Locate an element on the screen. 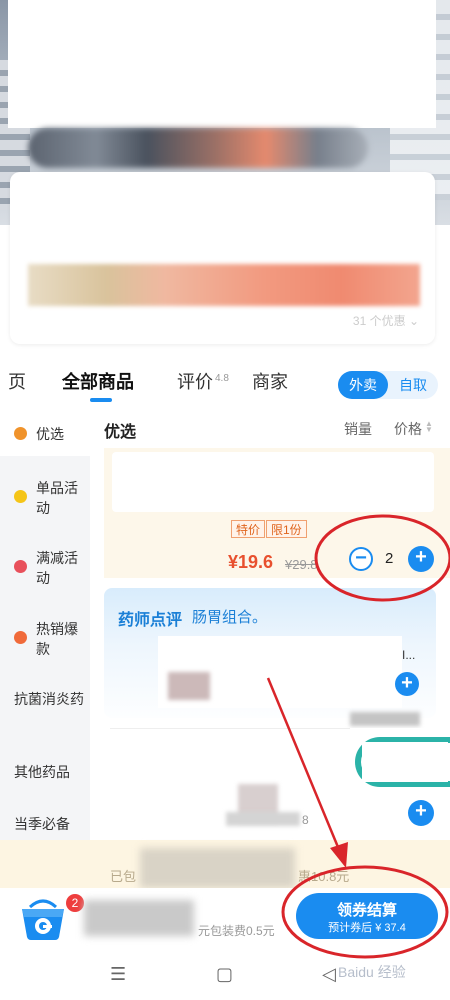 This screenshot has width=450, height=1000. checkout-button: 领券结算 预计券后 ¥ 37.4 is located at coordinates (367, 916).